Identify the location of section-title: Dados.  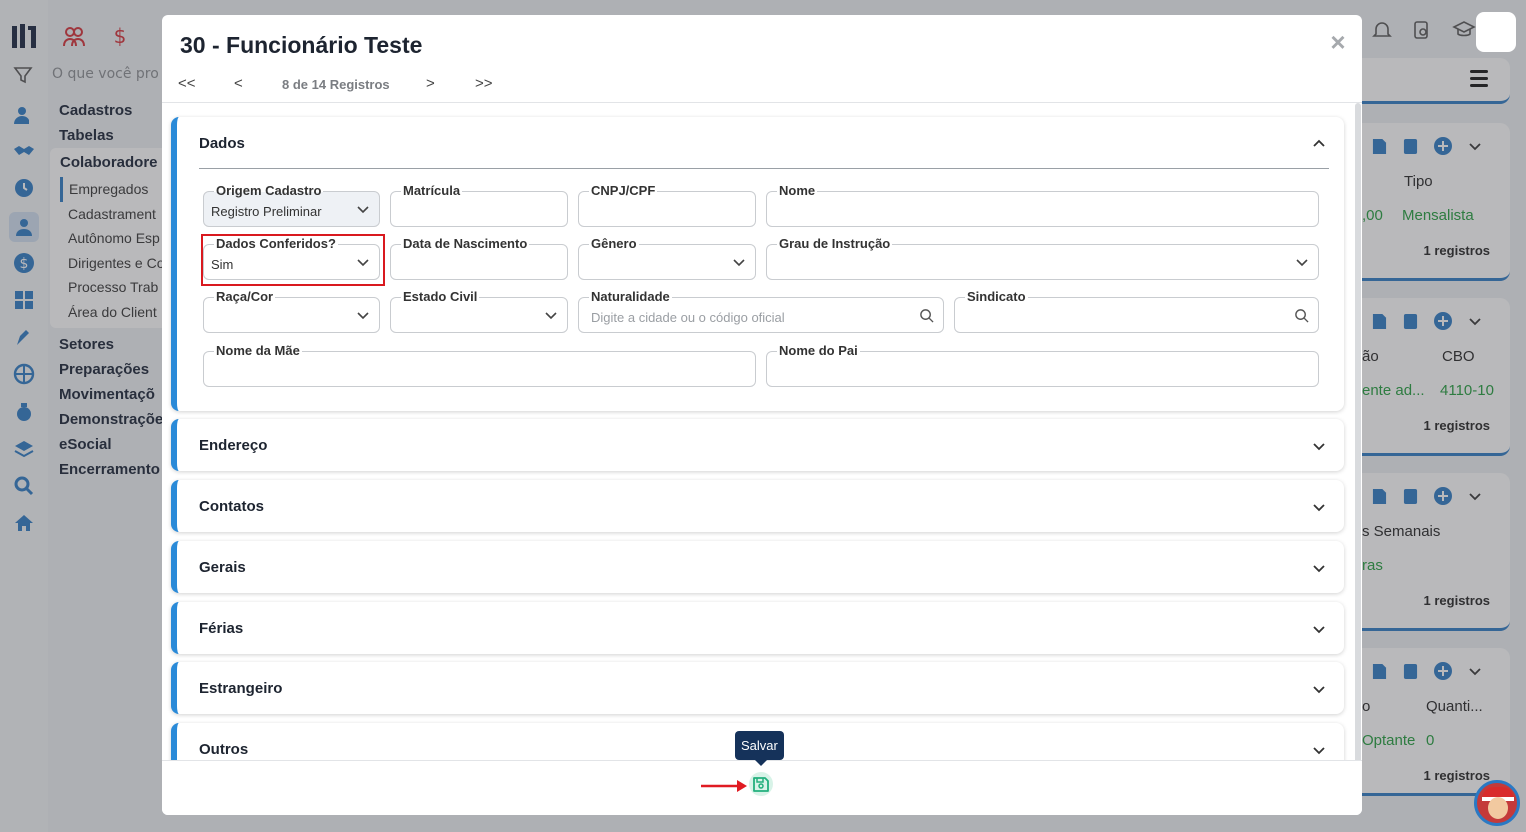
(222, 143).